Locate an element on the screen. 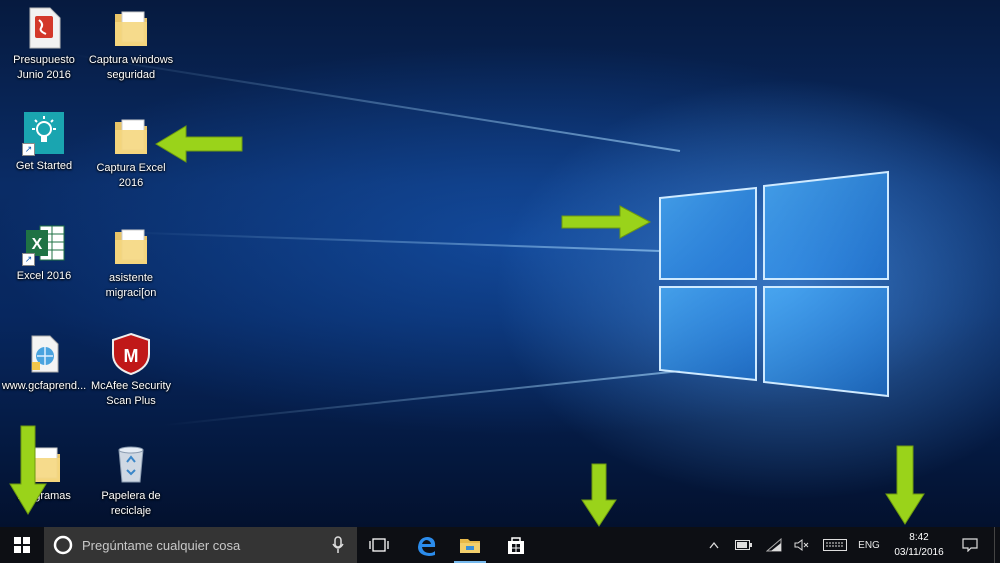 The height and width of the screenshot is (563, 1000). search-placeholder: Pregúntame cualquier cosa is located at coordinates (161, 545).